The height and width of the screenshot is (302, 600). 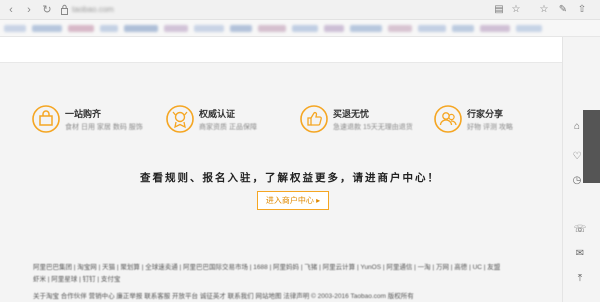 I want to click on heart-icon: ♡, so click(x=577, y=157).